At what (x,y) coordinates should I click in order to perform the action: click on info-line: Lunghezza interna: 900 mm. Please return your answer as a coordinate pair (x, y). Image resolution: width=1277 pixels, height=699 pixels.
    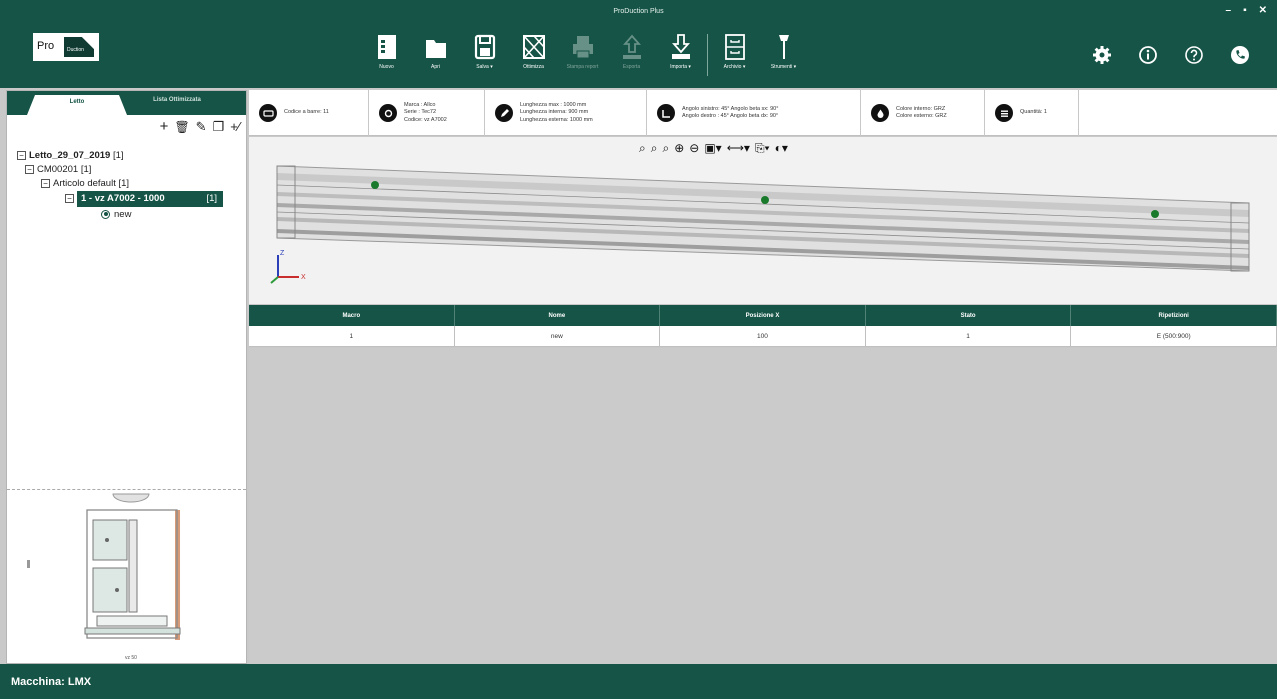
    Looking at the image, I should click on (554, 112).